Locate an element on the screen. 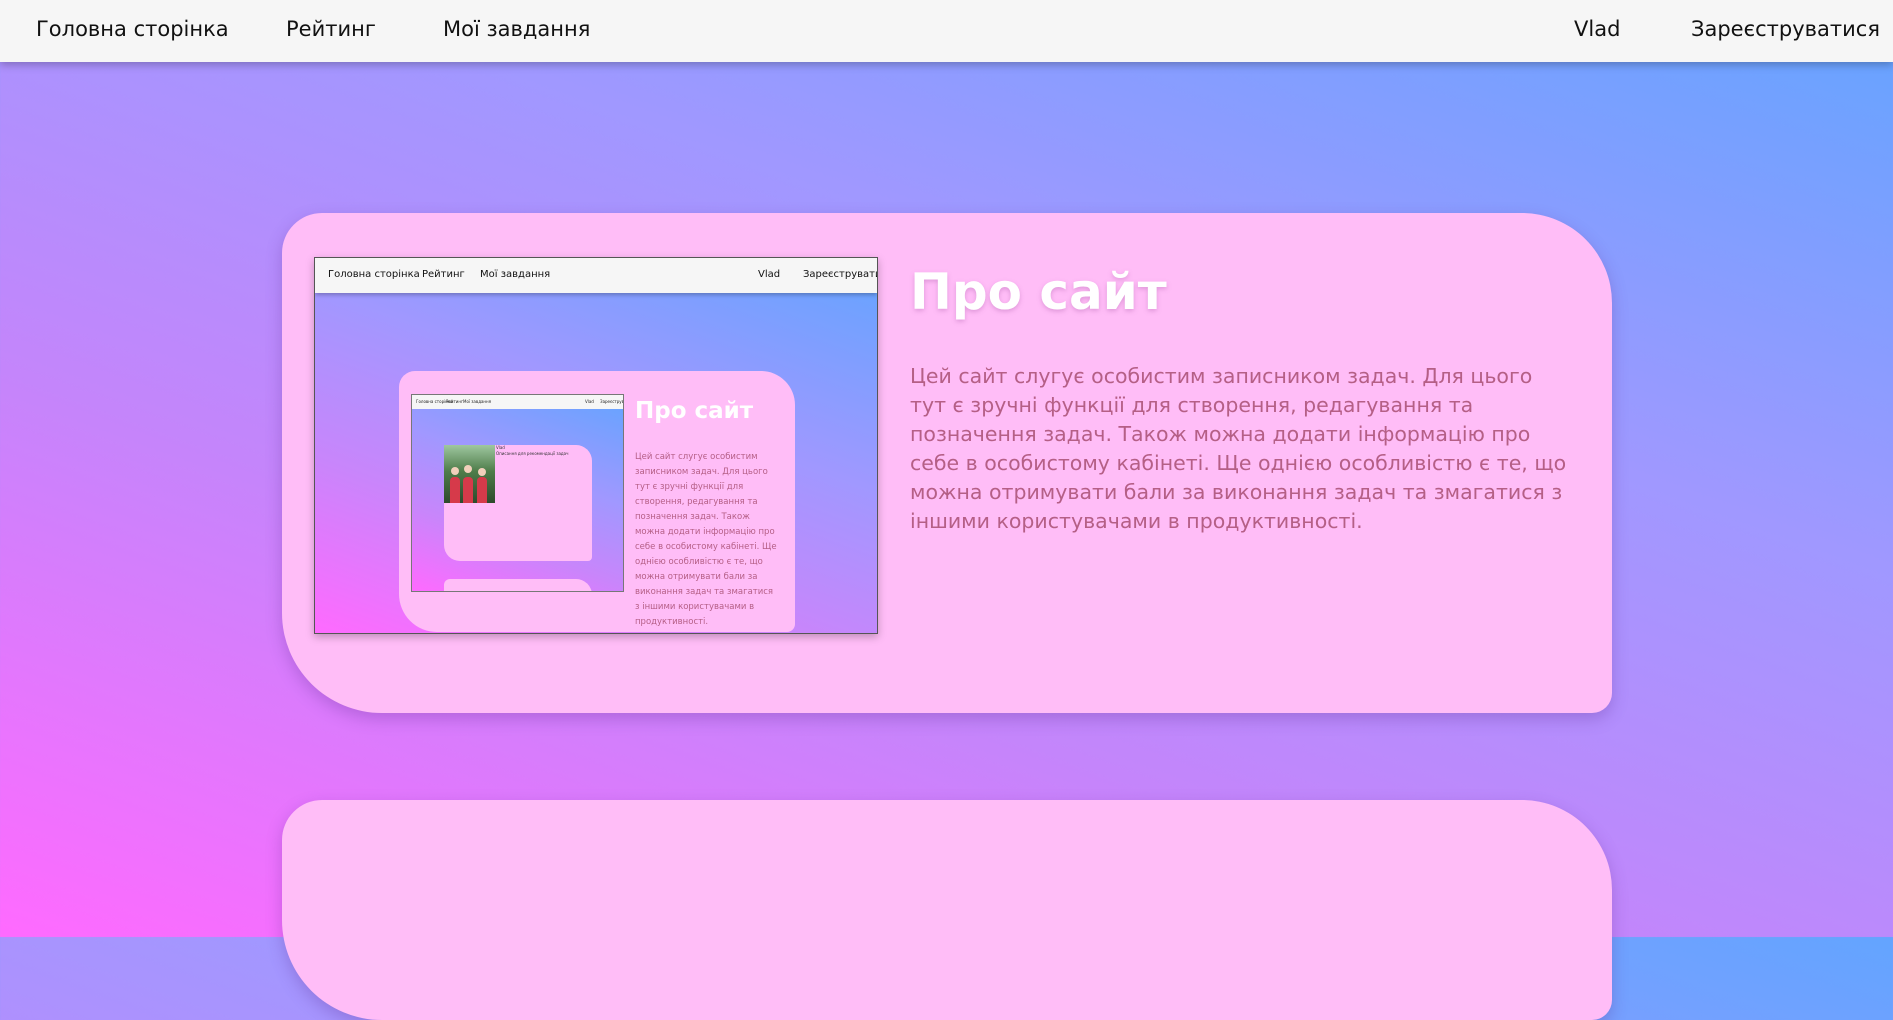  preview-nav-home: Головна сторінка is located at coordinates (374, 274).